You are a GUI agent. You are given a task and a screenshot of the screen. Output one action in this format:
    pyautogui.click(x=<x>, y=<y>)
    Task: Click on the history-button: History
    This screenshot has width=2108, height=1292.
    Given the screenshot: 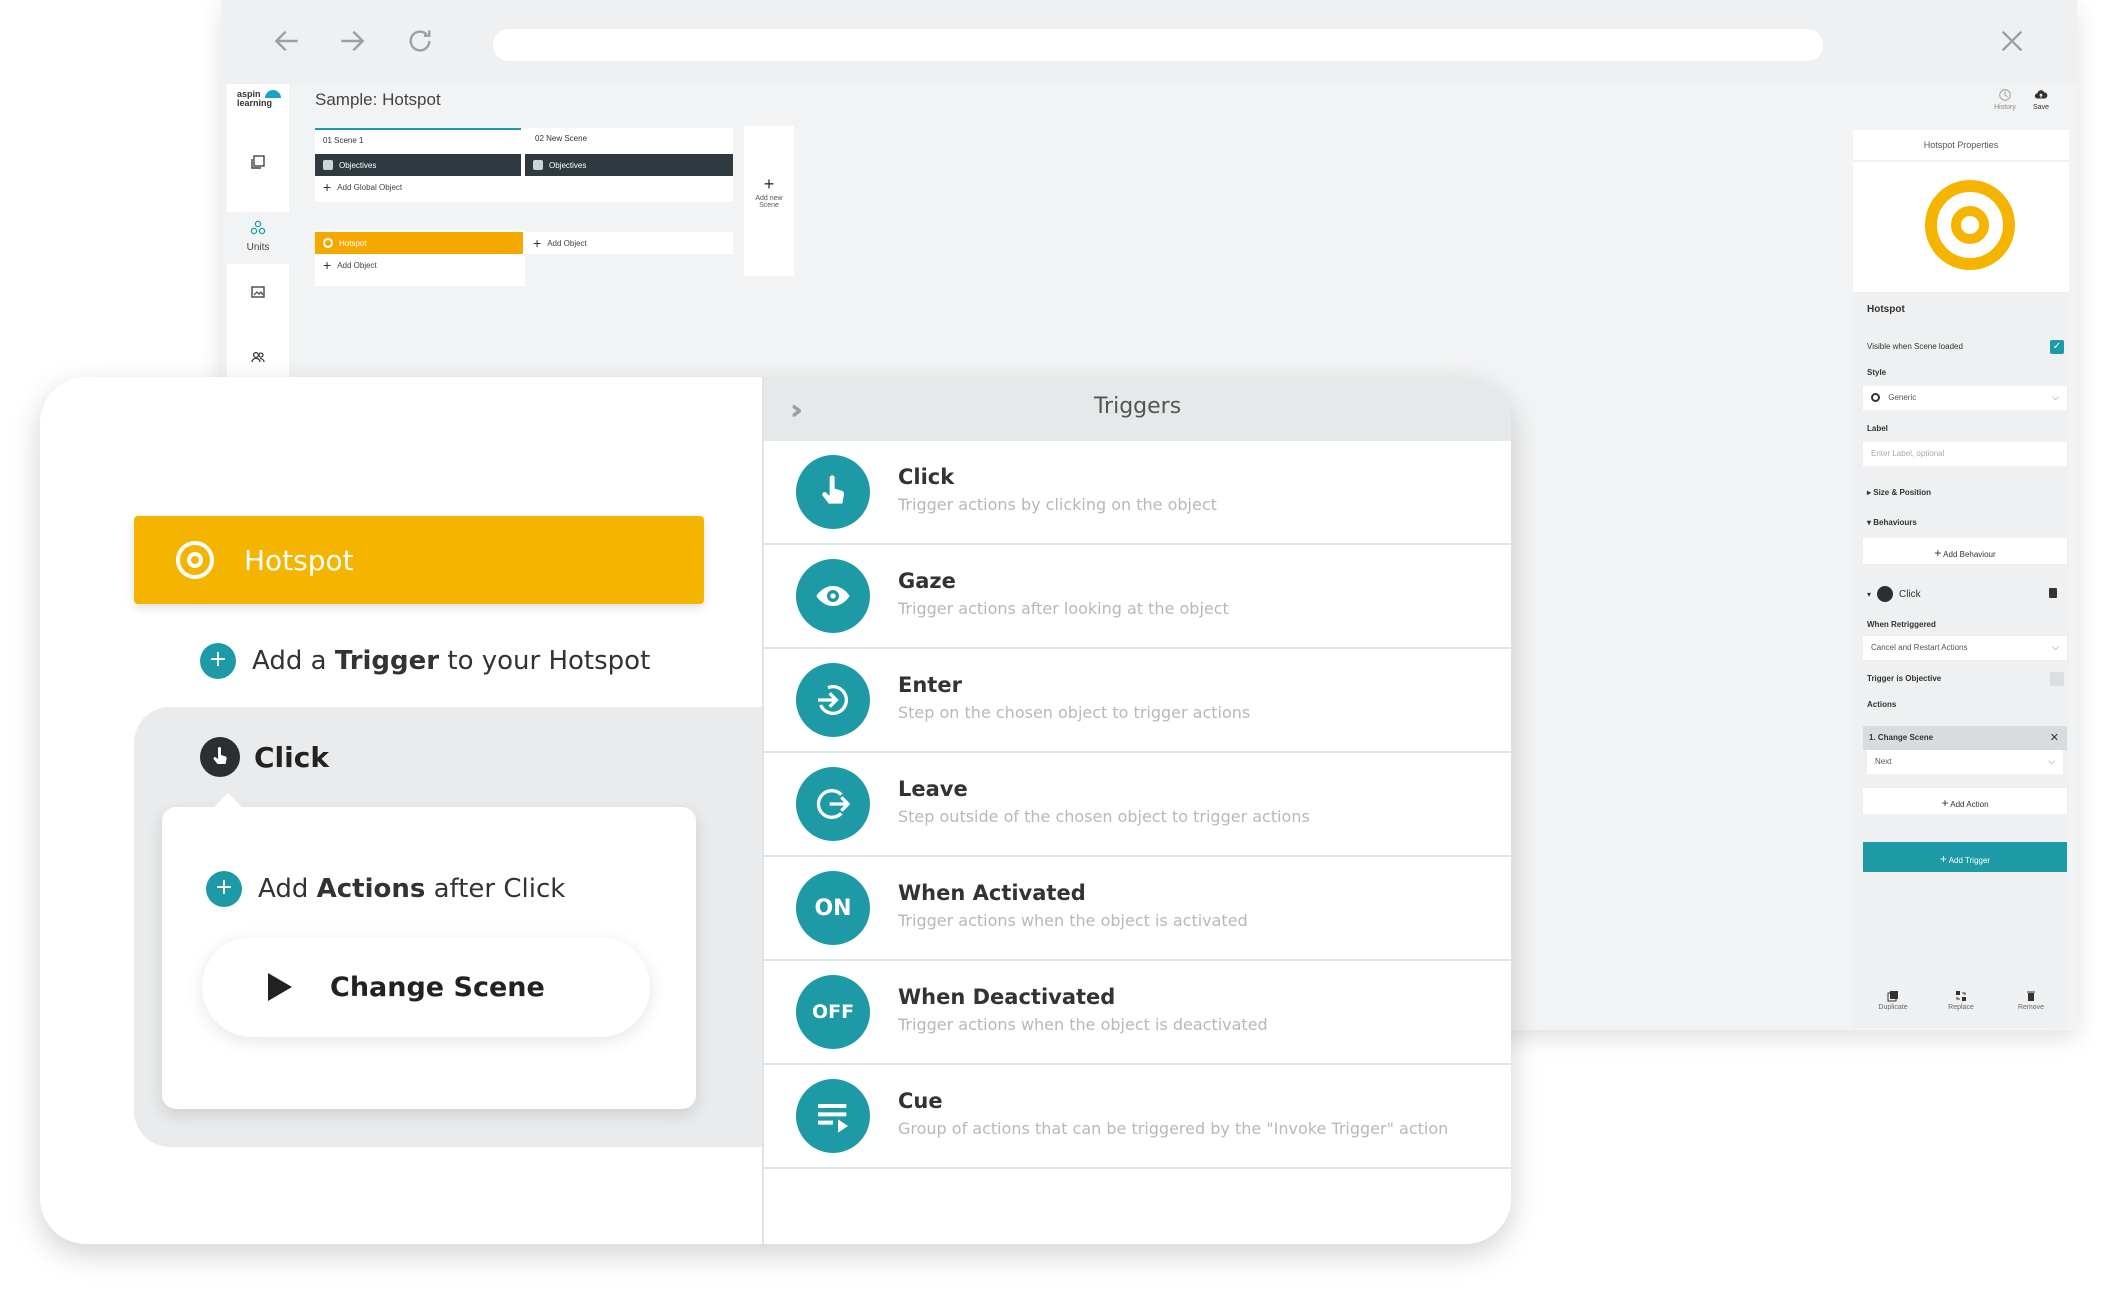 What is the action you would take?
    pyautogui.click(x=2005, y=99)
    